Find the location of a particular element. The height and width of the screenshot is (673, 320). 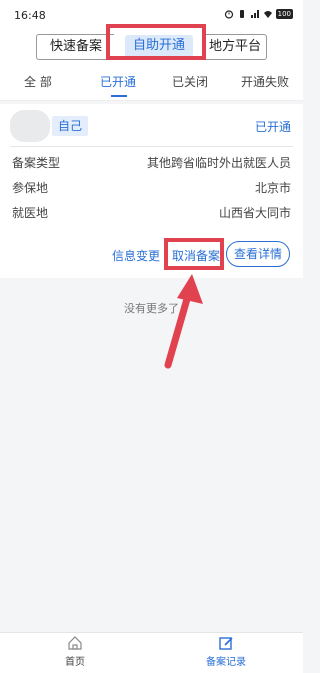

record-actions: 信息变更 取消备案 查看详情 is located at coordinates (151, 255).